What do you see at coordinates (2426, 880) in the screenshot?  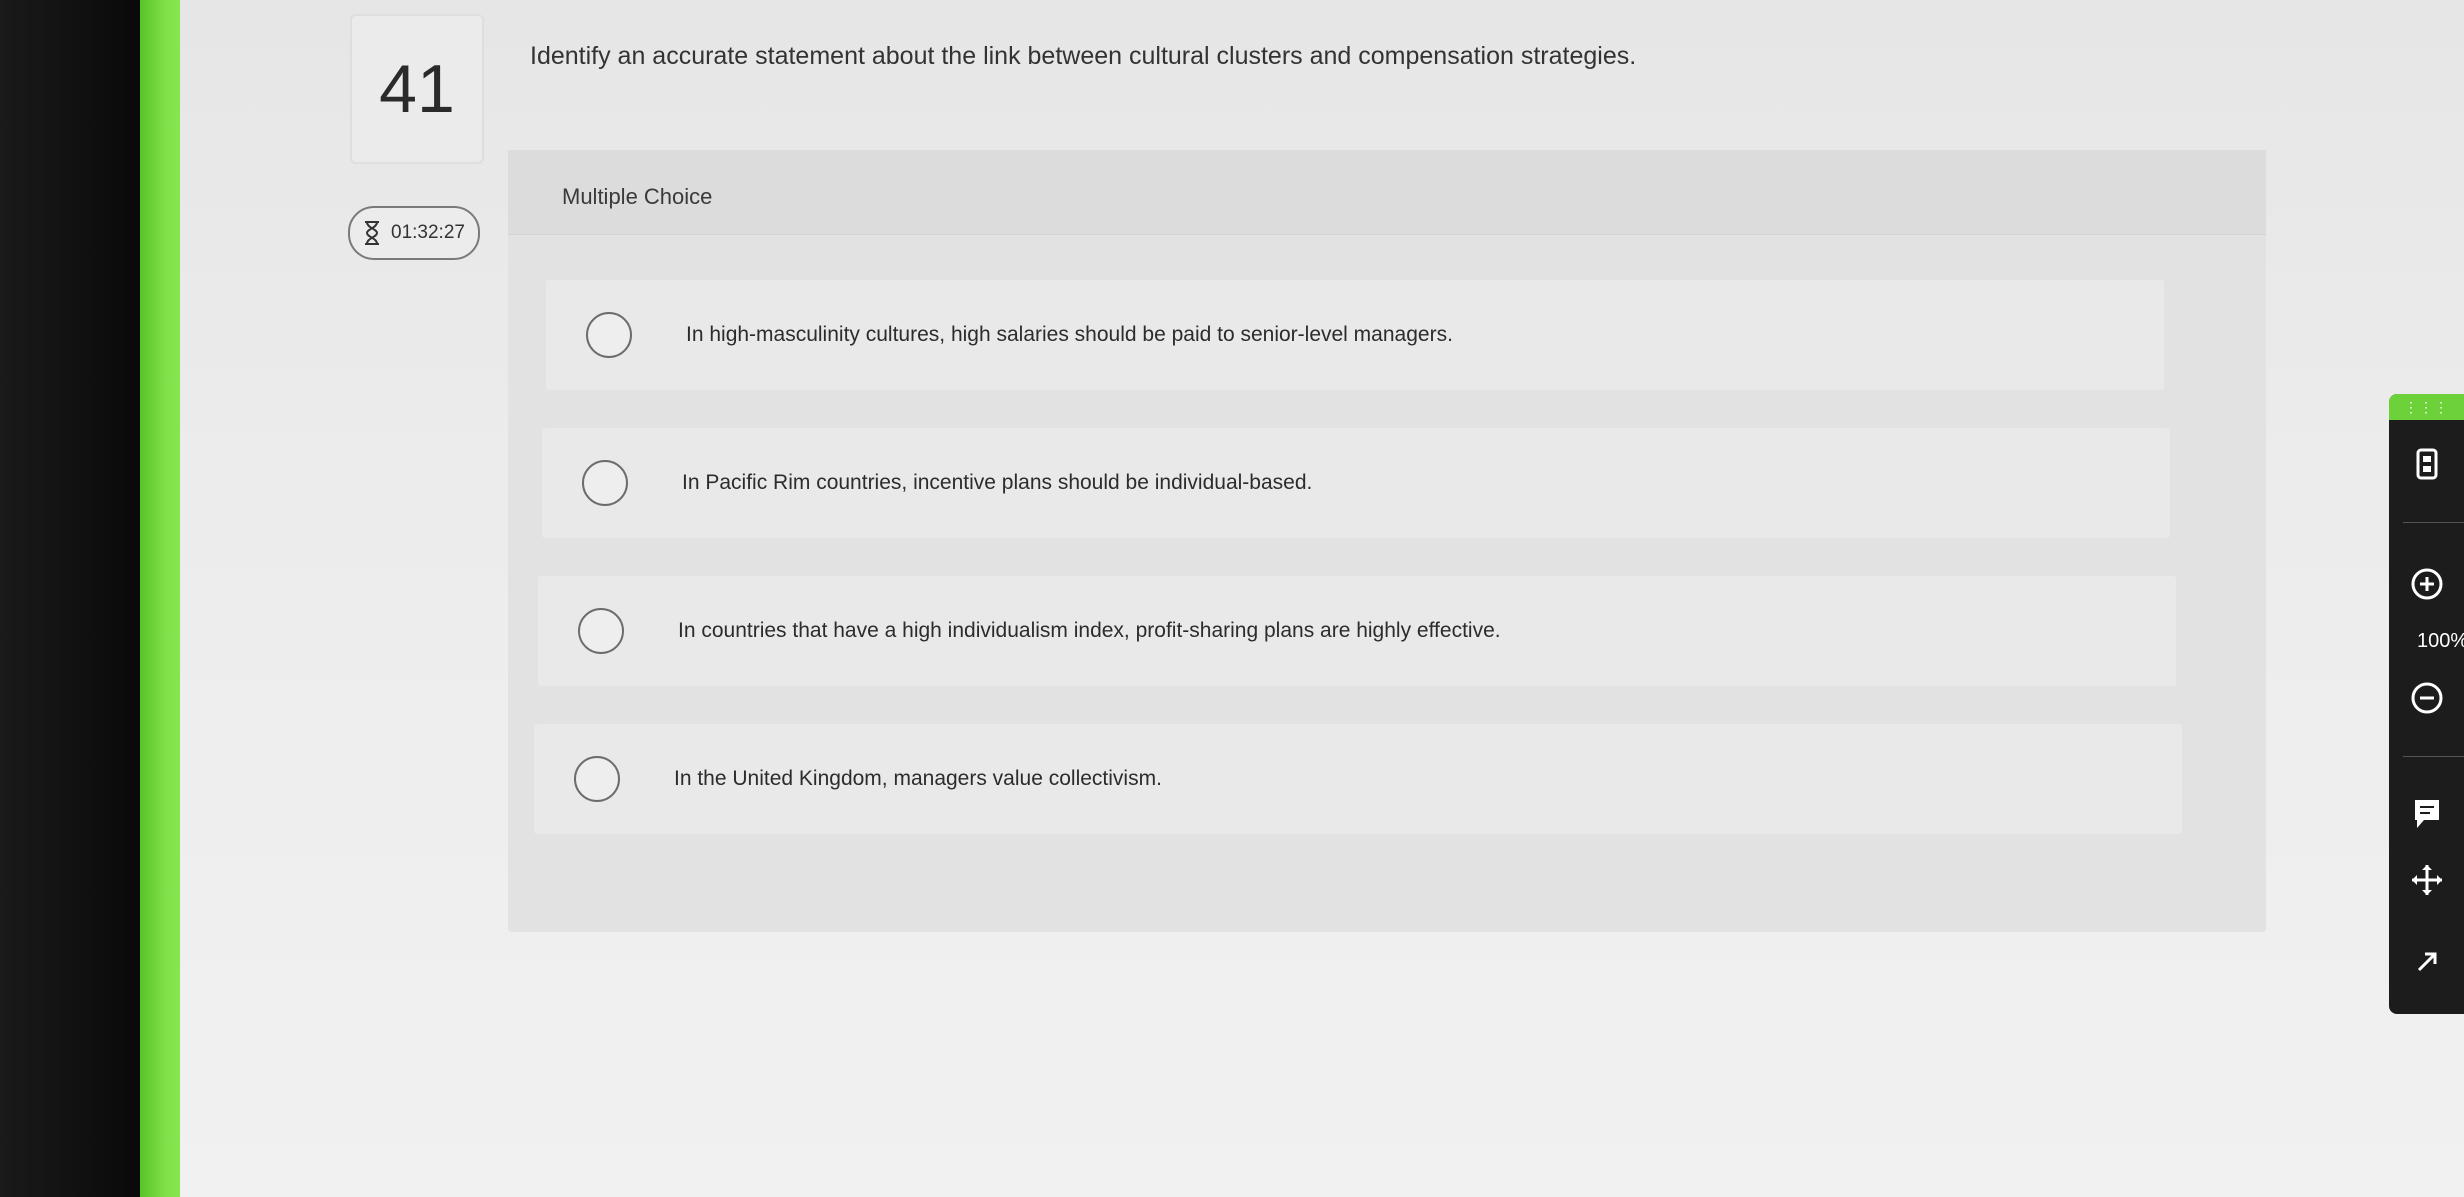 I see `move-icon` at bounding box center [2426, 880].